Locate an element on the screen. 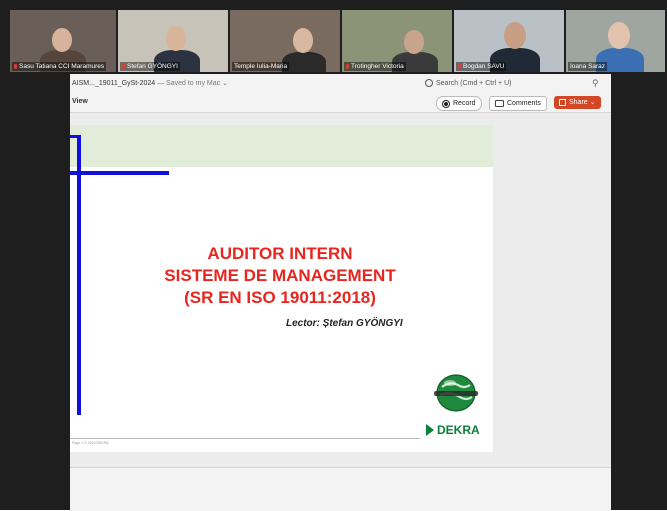 The image size is (667, 511). blue-accent-horizontal is located at coordinates (119, 173).